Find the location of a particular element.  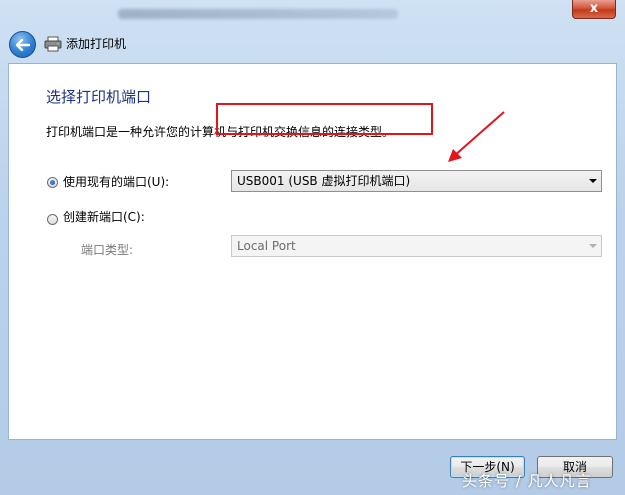

annotation-arrow-icon is located at coordinates (476, 136).